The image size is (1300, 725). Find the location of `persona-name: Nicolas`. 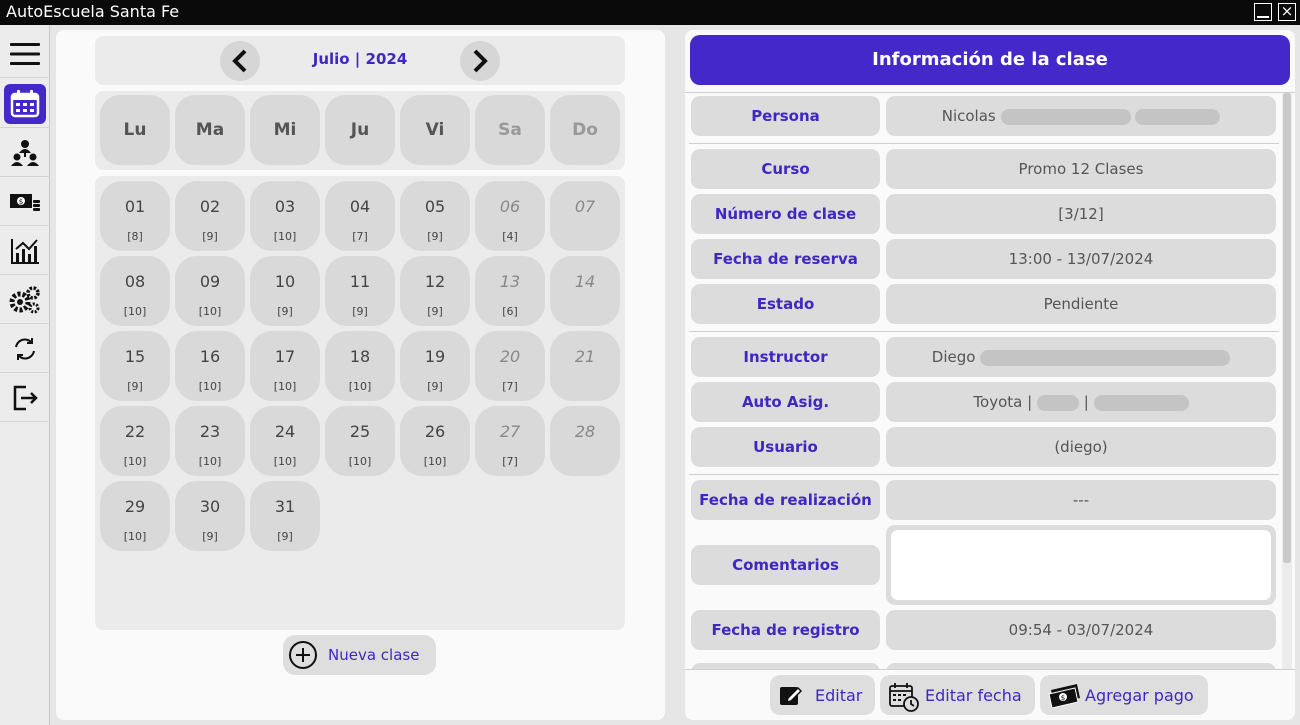

persona-name: Nicolas is located at coordinates (968, 116).